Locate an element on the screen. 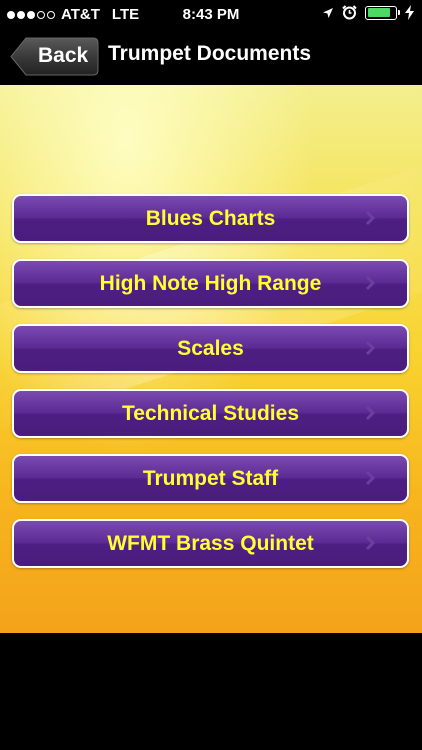  back-button-label: Back is located at coordinates (63, 55).